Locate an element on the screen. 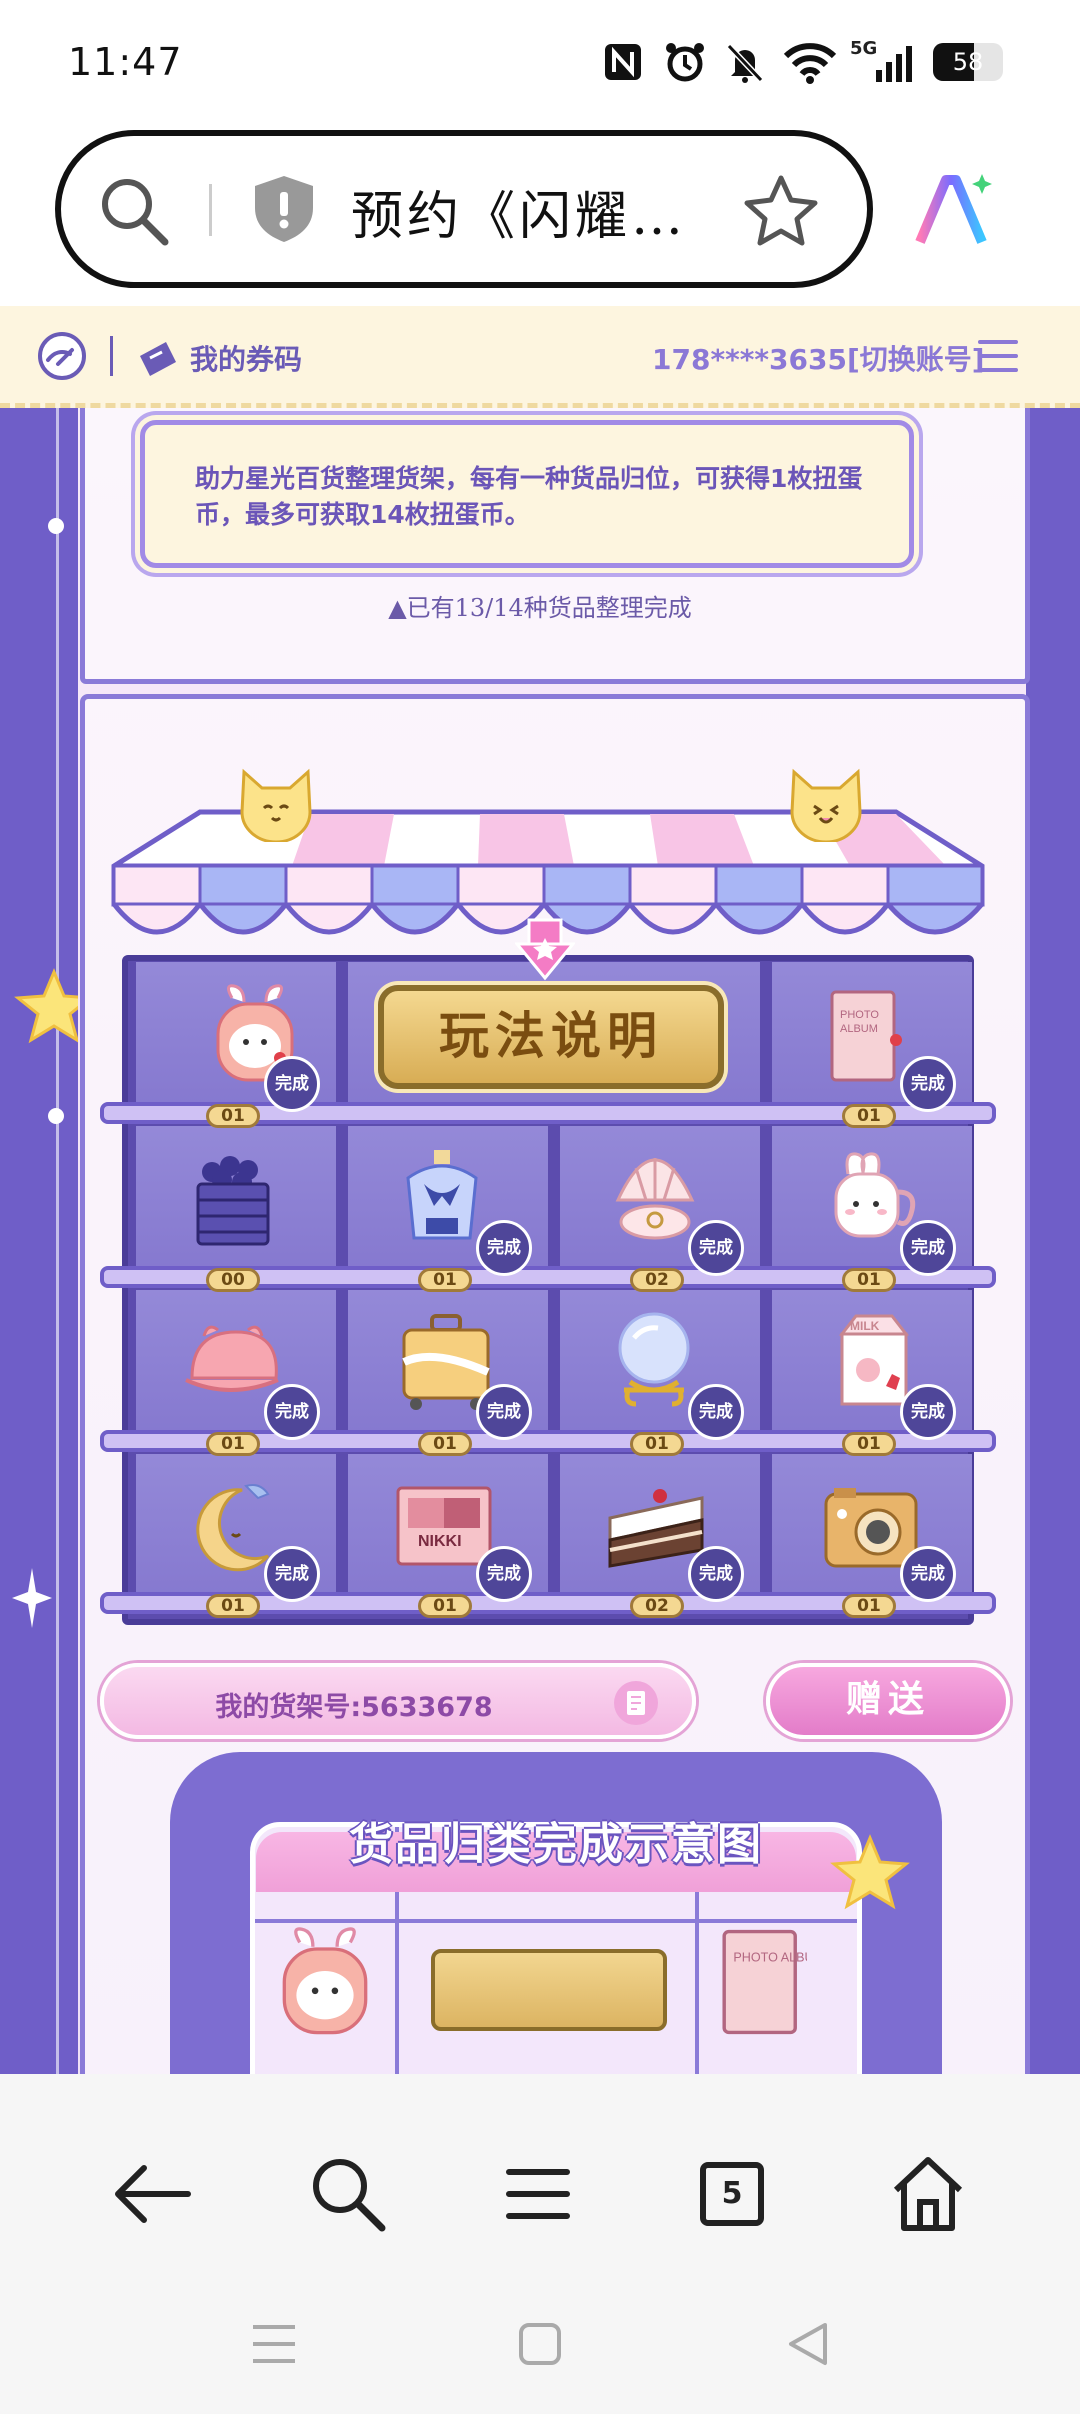 This screenshot has width=1080, height=2414. gift-button: 赠送 is located at coordinates (888, 1701).